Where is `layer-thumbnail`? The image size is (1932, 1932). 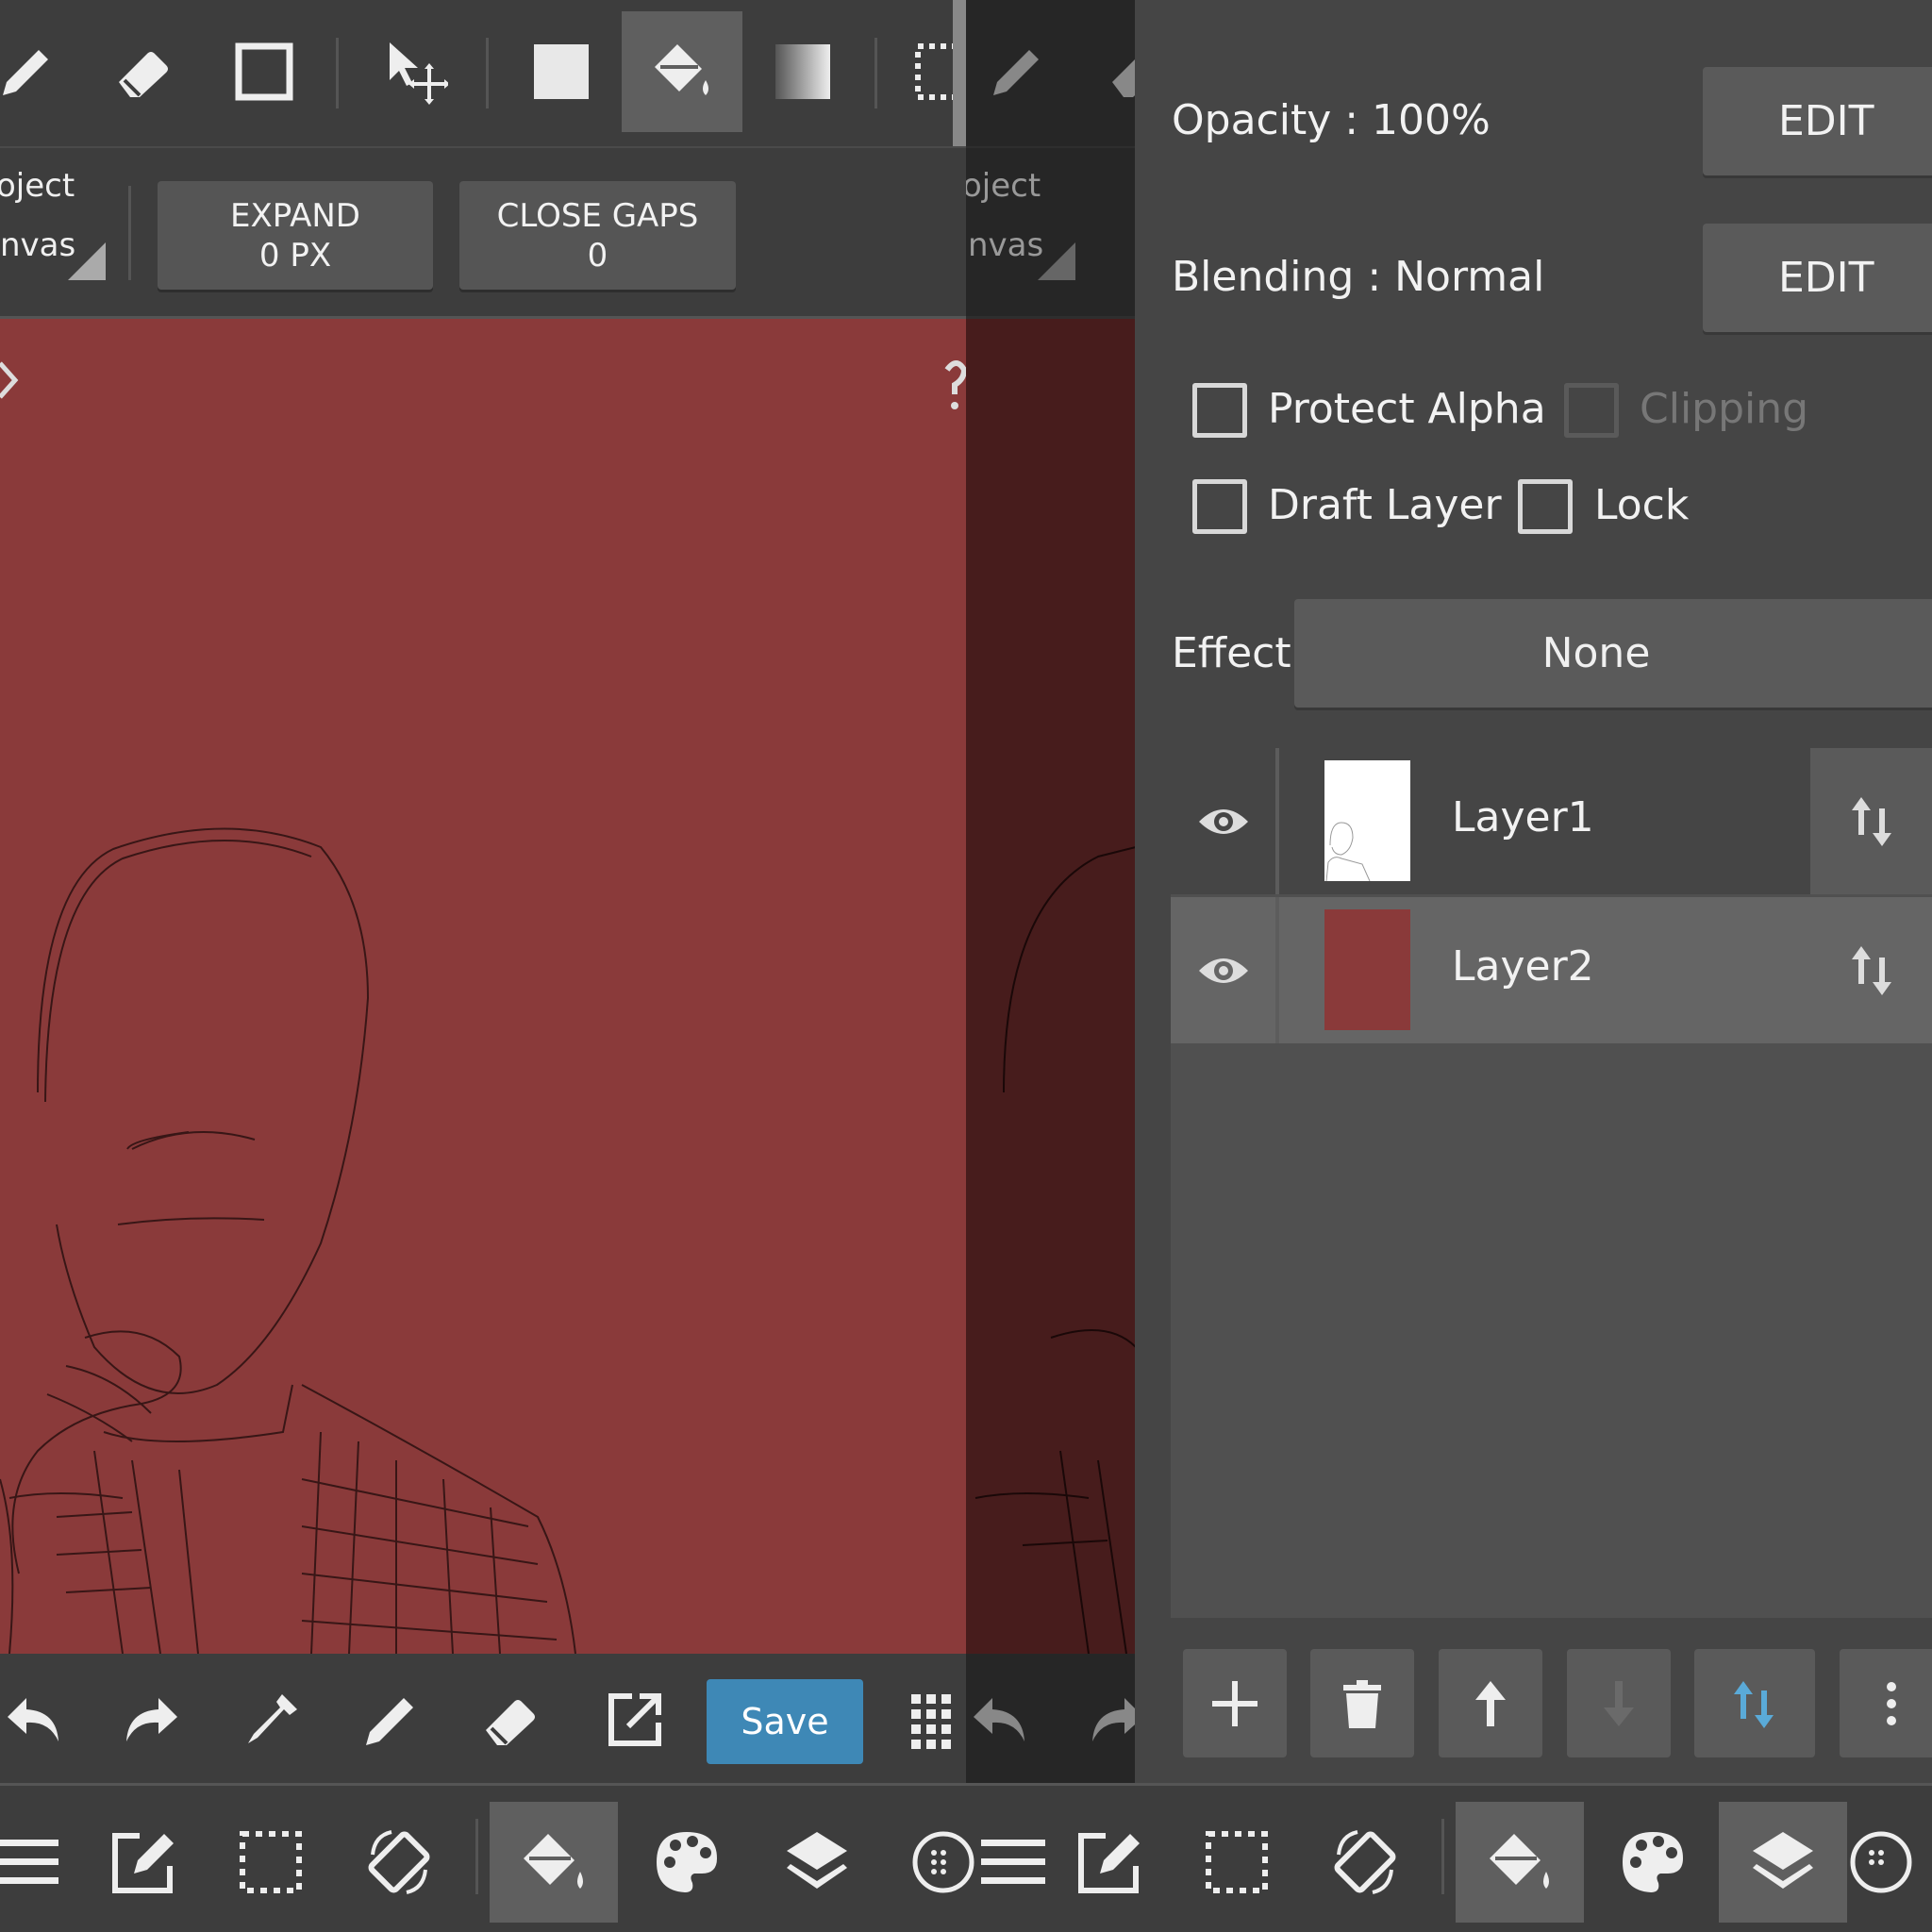
layer-thumbnail is located at coordinates (1367, 969).